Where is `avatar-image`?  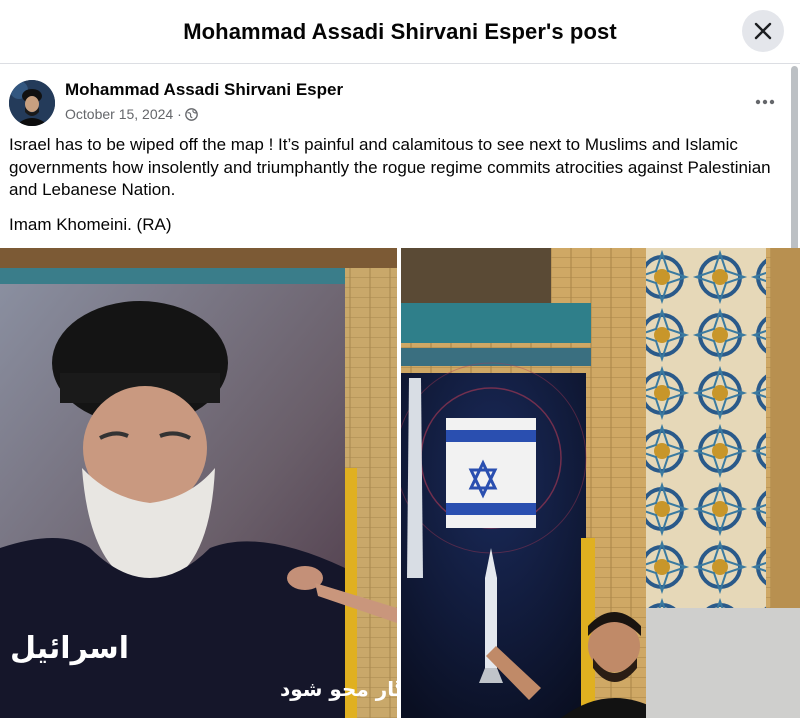 avatar-image is located at coordinates (32, 103).